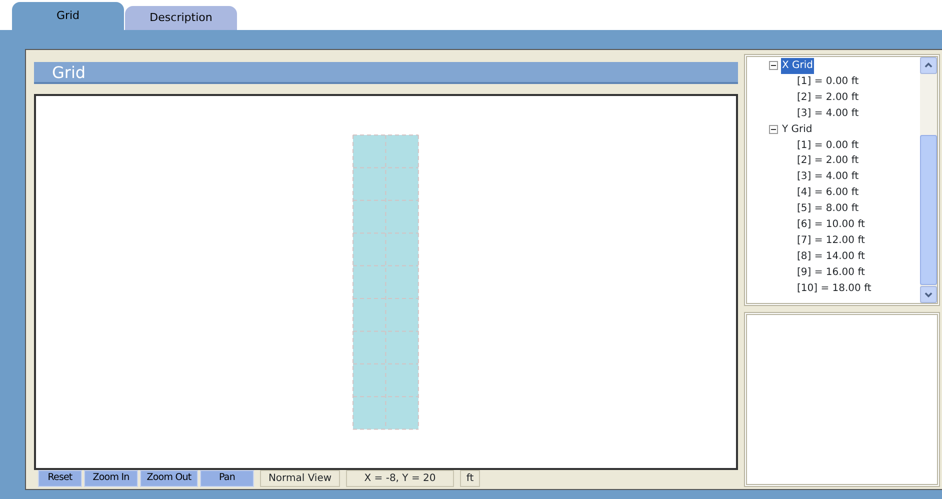  Describe the element at coordinates (797, 130) in the screenshot. I see `tree-node: Y Grid` at that location.